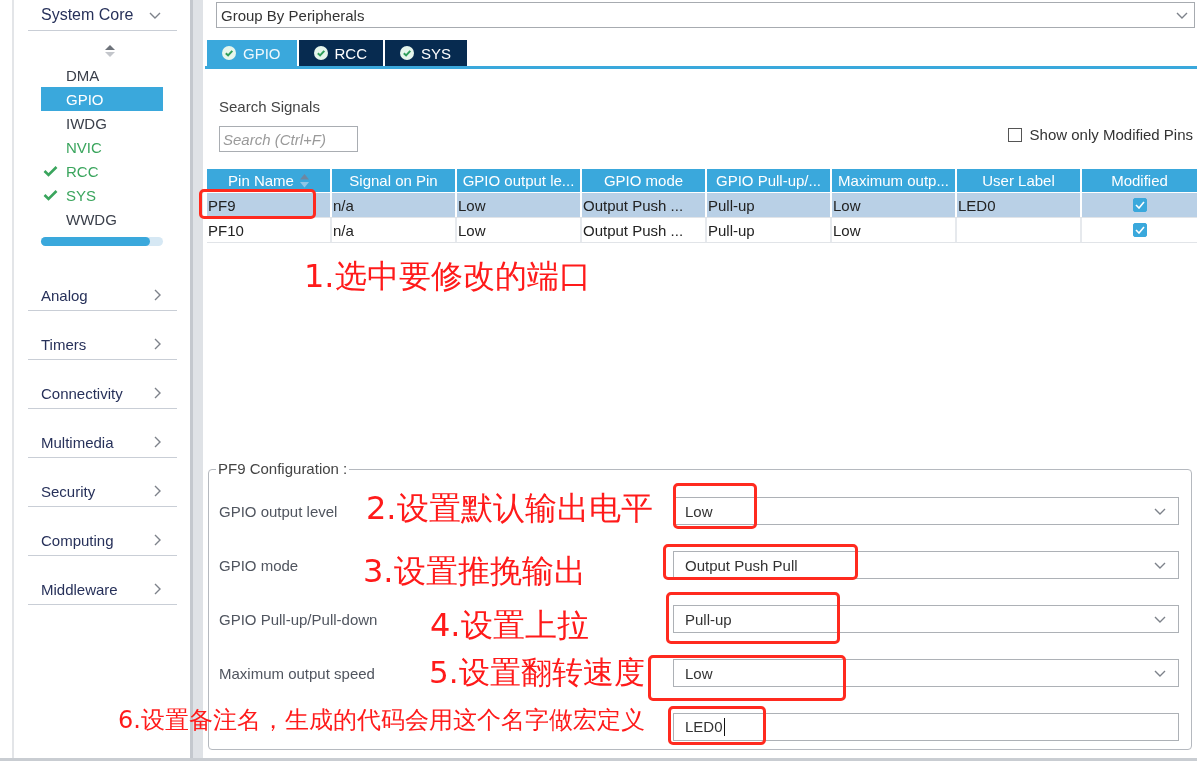  Describe the element at coordinates (1019, 205) in the screenshot. I see `table-cell: LED0` at that location.